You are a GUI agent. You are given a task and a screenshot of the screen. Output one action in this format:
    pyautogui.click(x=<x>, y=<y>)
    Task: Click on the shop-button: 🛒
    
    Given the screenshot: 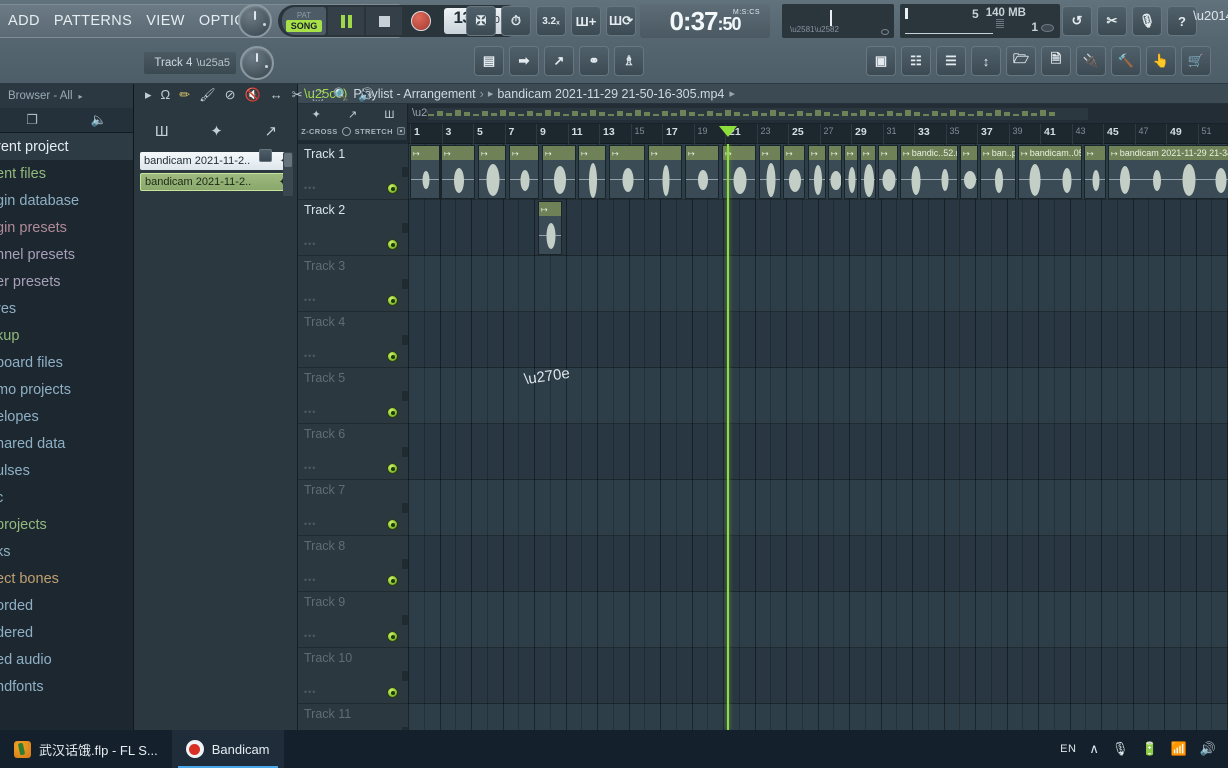 What is the action you would take?
    pyautogui.click(x=1196, y=61)
    